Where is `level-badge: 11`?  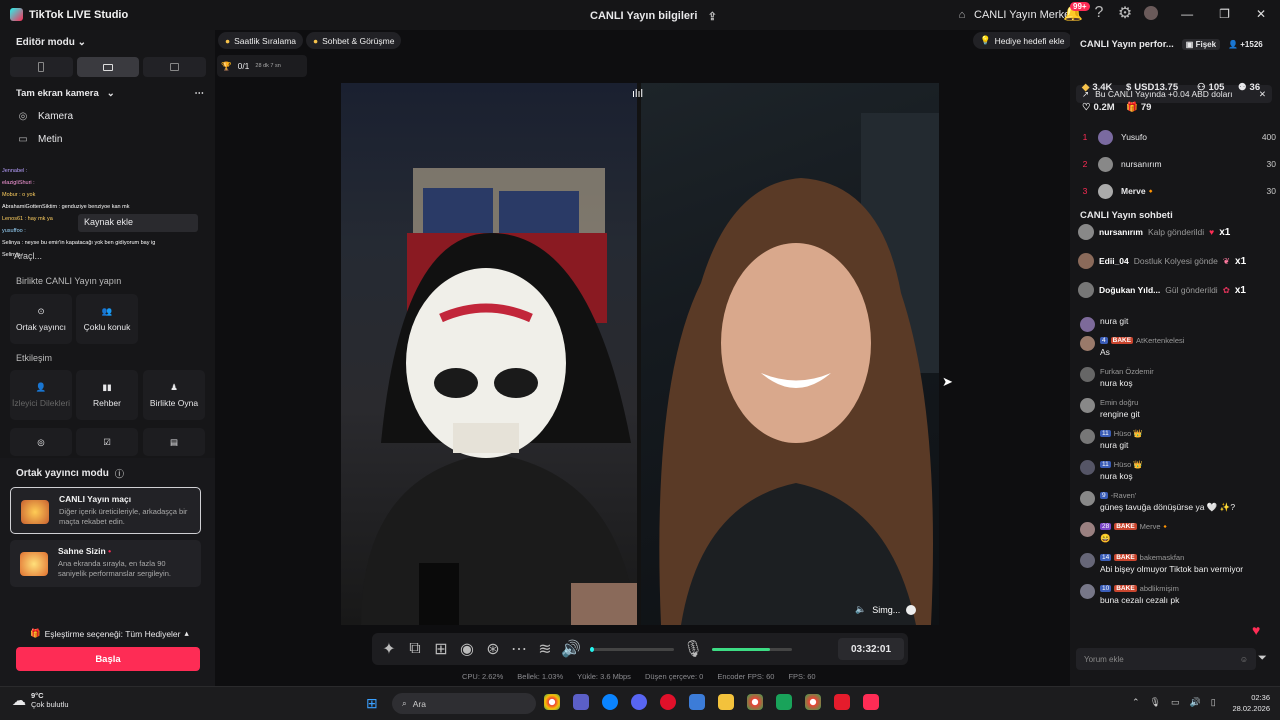
level-badge: 11 is located at coordinates (1105, 464).